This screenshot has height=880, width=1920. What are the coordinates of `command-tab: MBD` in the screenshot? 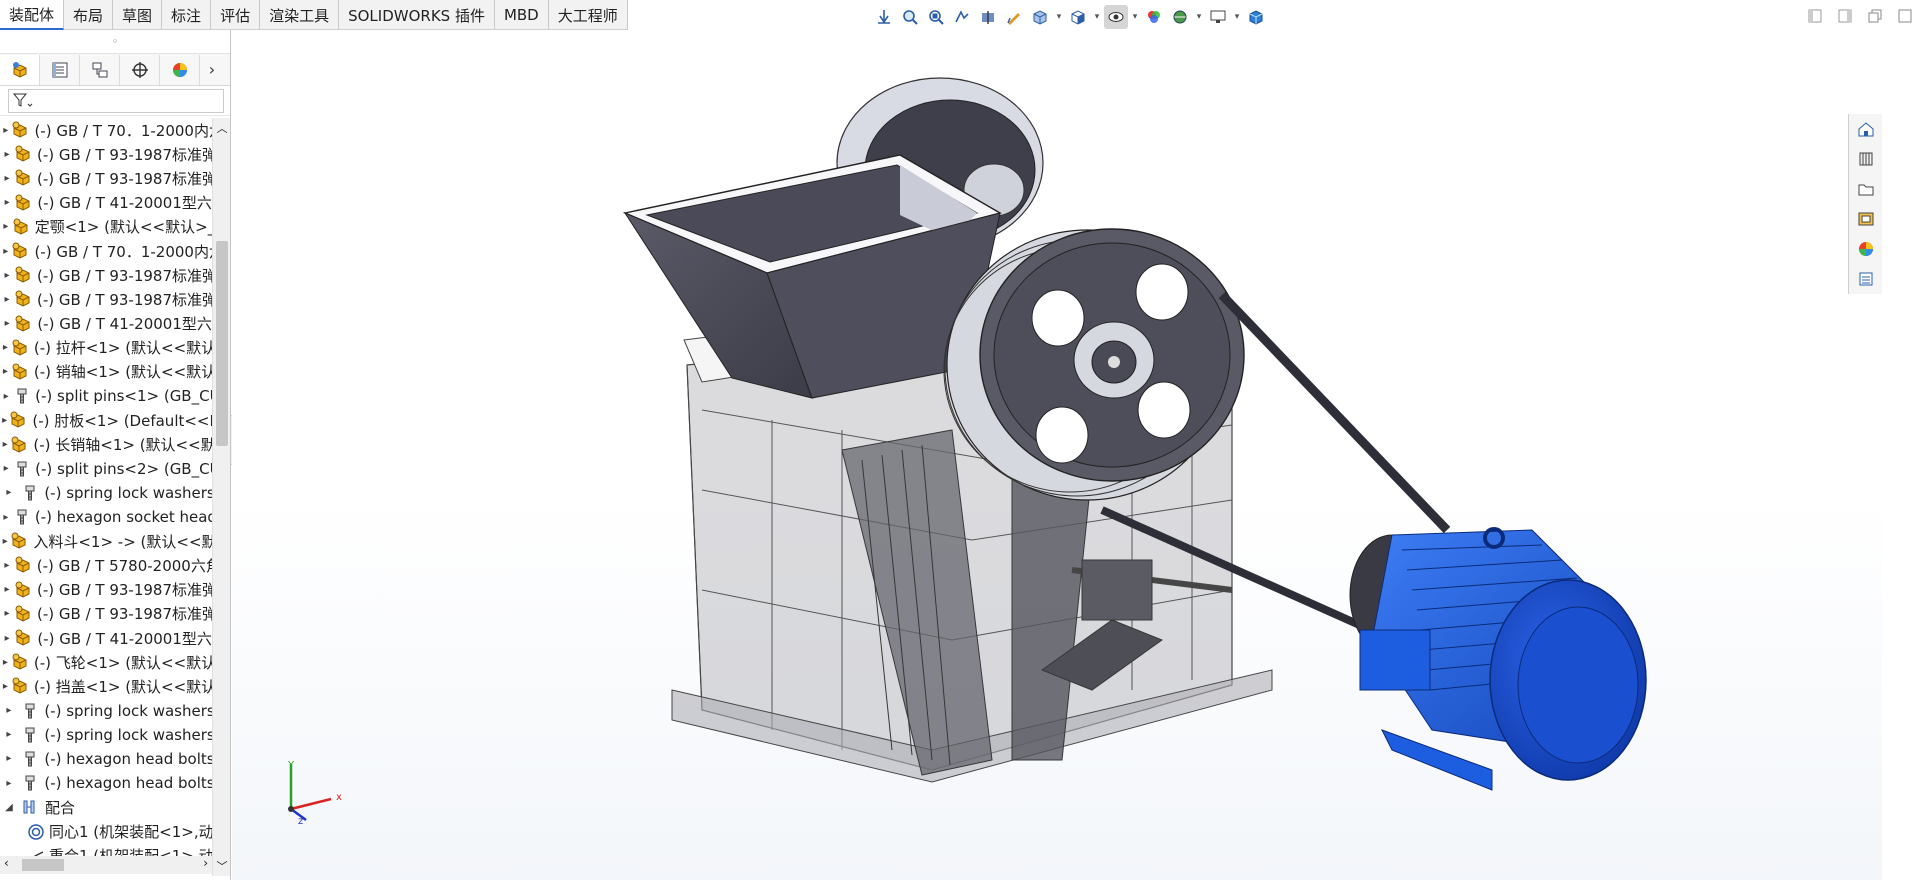 It's located at (522, 15).